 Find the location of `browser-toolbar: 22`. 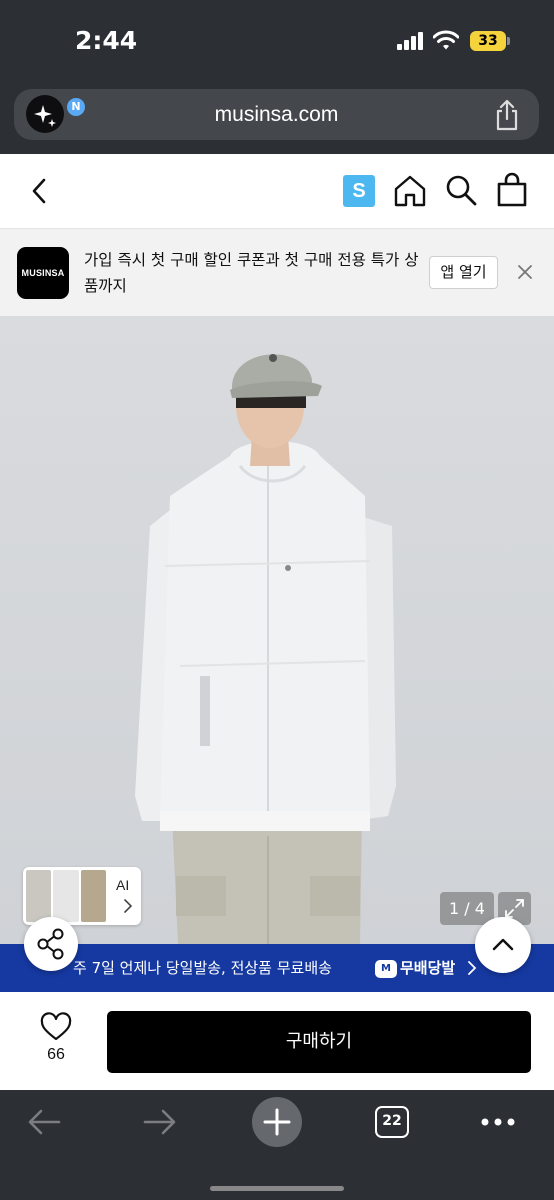

browser-toolbar: 22 is located at coordinates (277, 1145).